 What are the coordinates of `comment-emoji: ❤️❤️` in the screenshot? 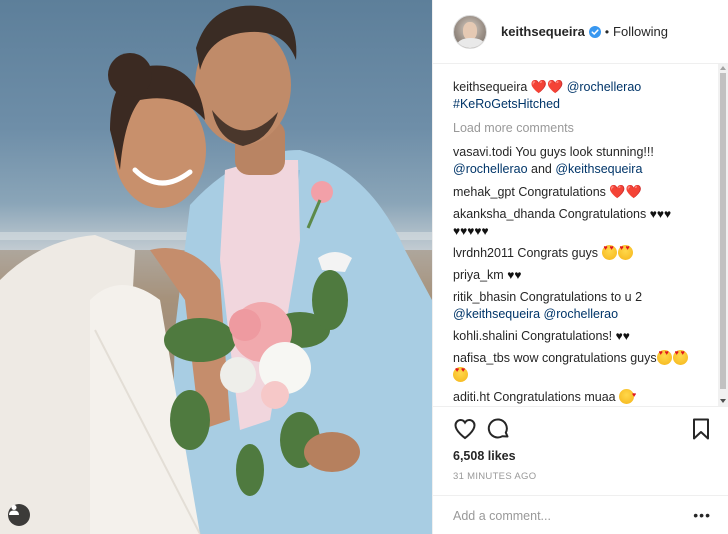 It's located at (625, 191).